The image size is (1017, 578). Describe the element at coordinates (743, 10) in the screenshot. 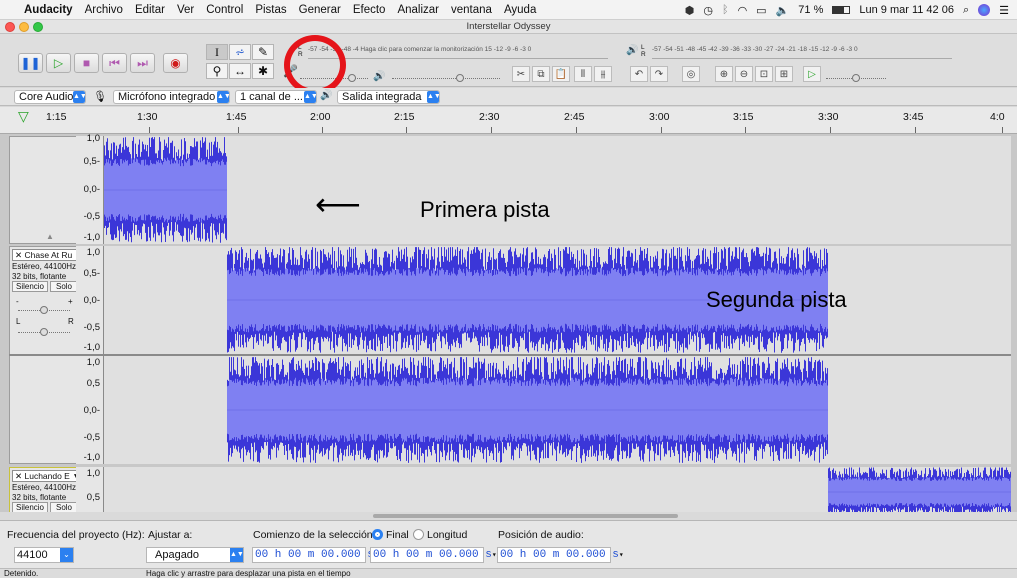

I see `wifi-icon: ◠` at that location.